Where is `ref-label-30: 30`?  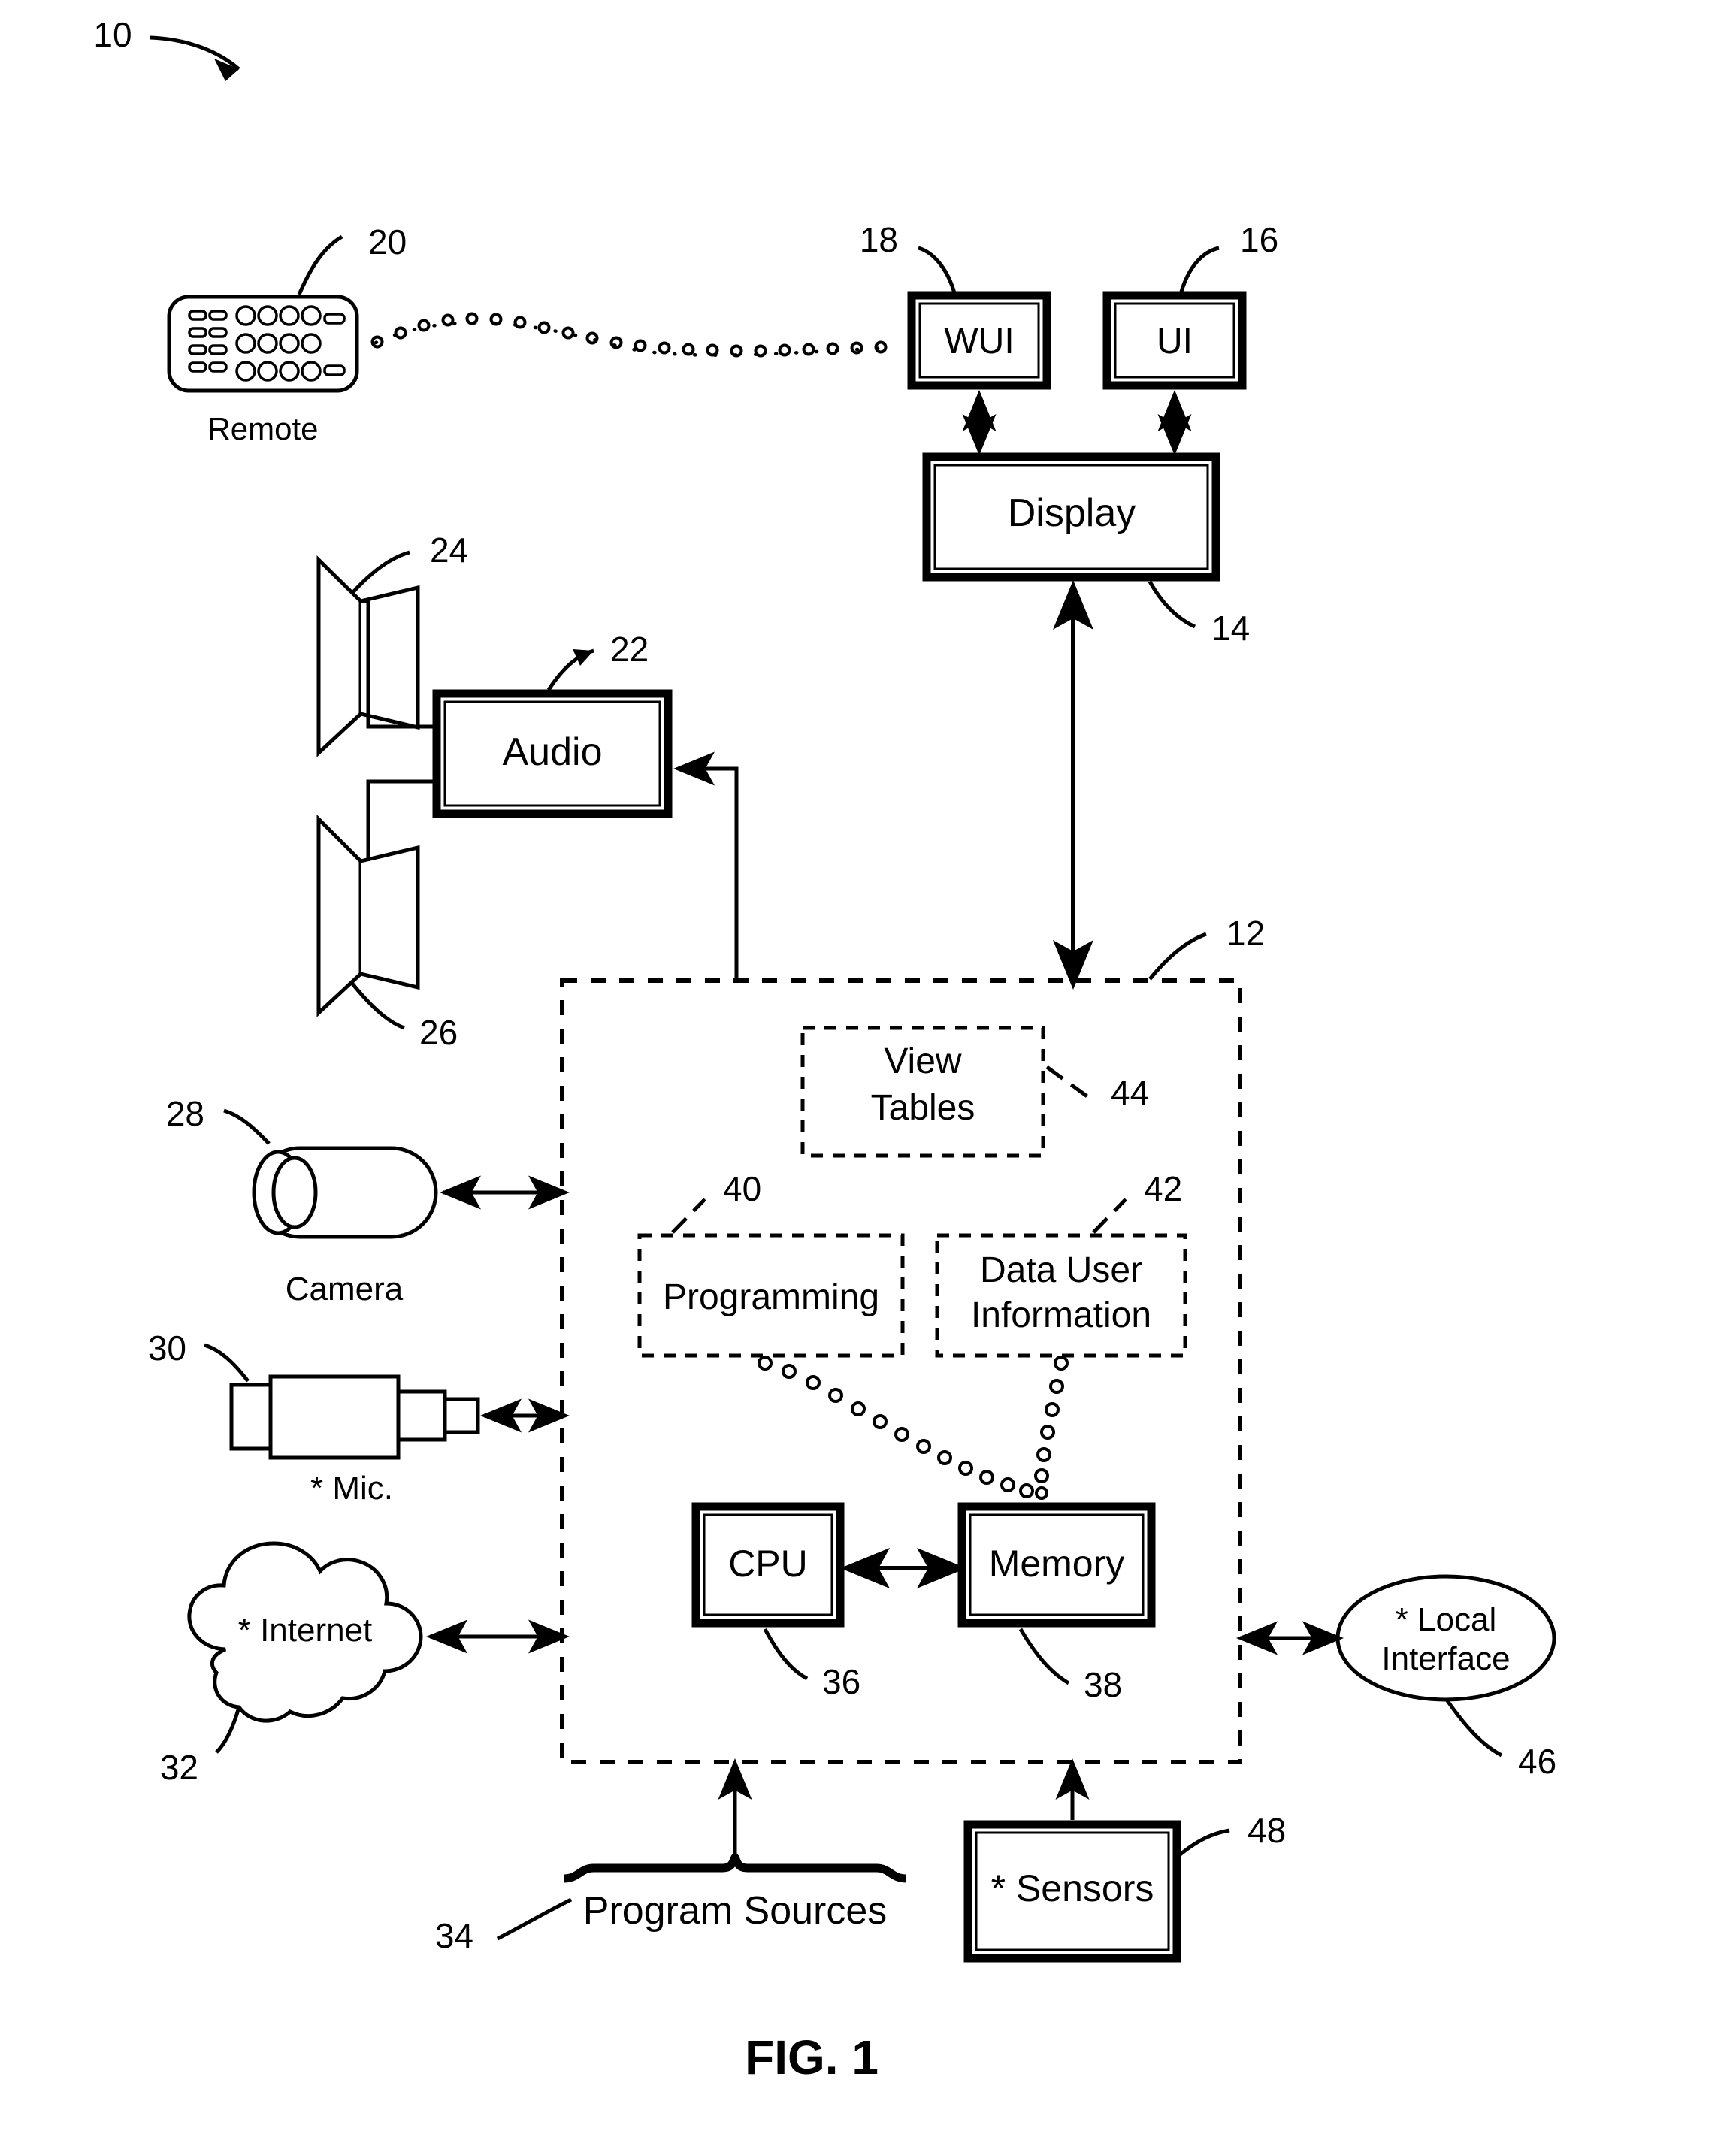
ref-label-30: 30 is located at coordinates (167, 1348).